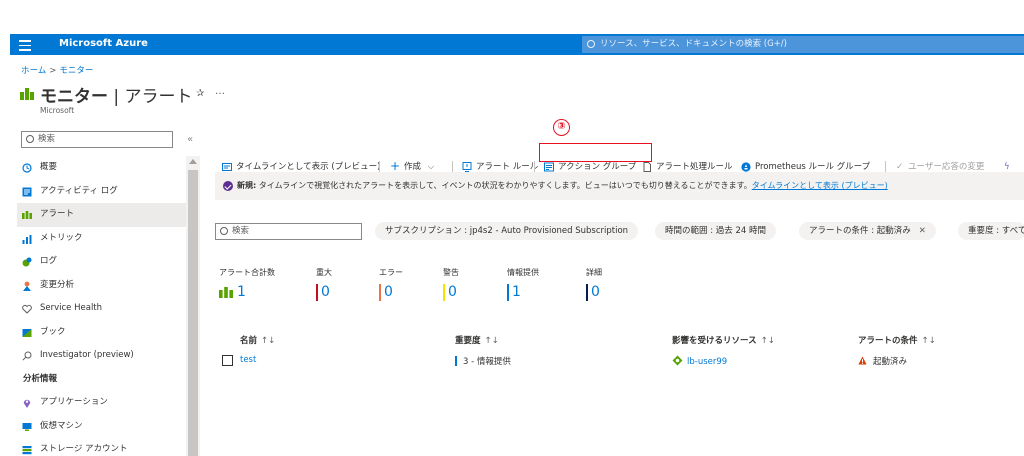  Describe the element at coordinates (882, 361) in the screenshot. I see `alert-condition: 起動済み` at that location.